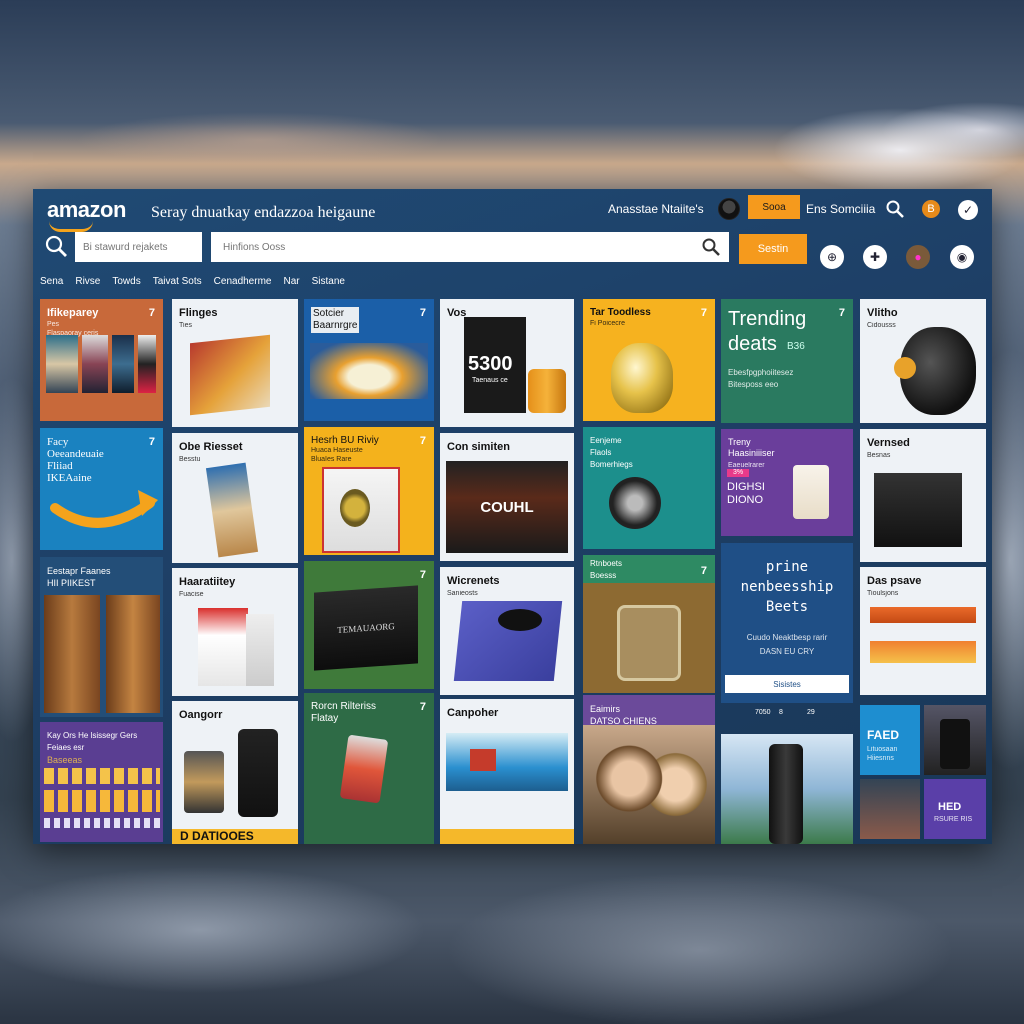  What do you see at coordinates (962, 257) in the screenshot?
I see `settings-icon: ◉` at bounding box center [962, 257].